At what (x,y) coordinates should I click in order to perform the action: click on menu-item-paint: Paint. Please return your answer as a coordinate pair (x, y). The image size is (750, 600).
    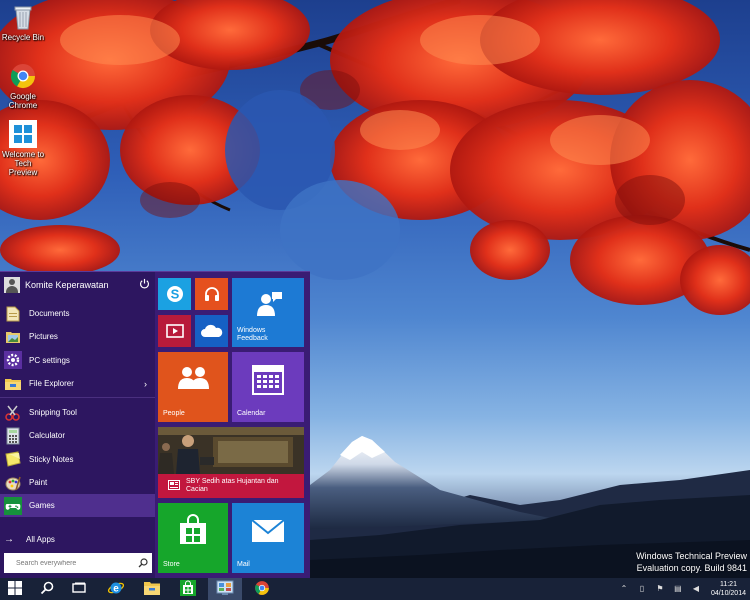
    Looking at the image, I should click on (77, 482).